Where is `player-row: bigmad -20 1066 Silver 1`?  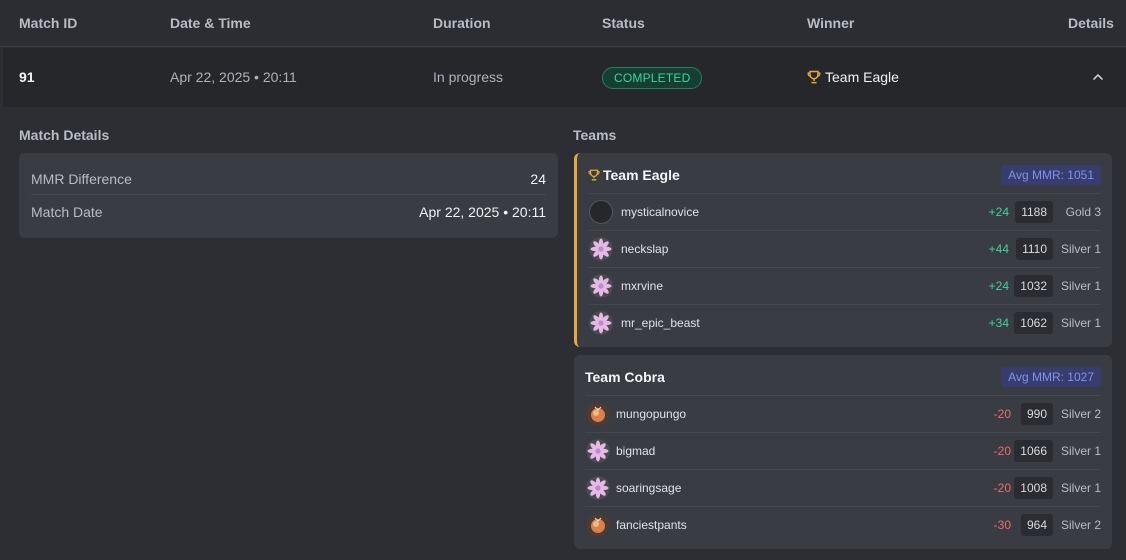
player-row: bigmad -20 1066 Silver 1 is located at coordinates (843, 450).